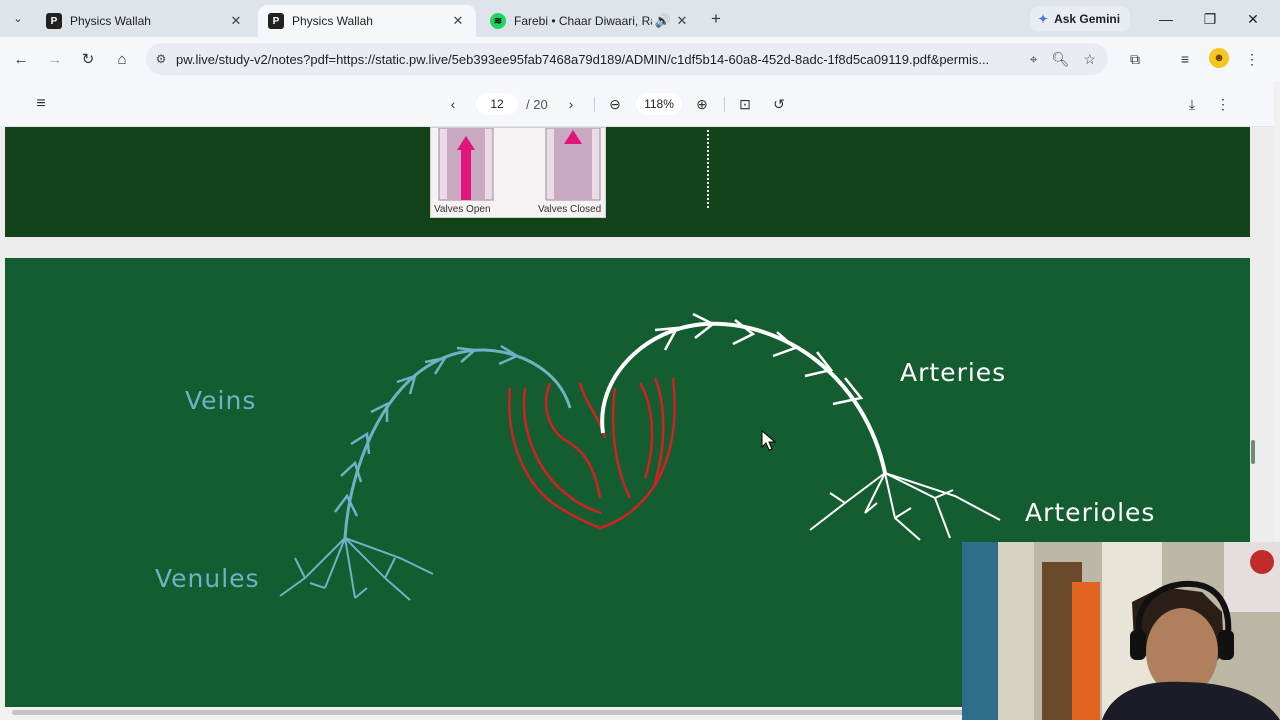 The height and width of the screenshot is (720, 1280). Describe the element at coordinates (663, 21) in the screenshot. I see `speaker-icon: 🔊` at that location.